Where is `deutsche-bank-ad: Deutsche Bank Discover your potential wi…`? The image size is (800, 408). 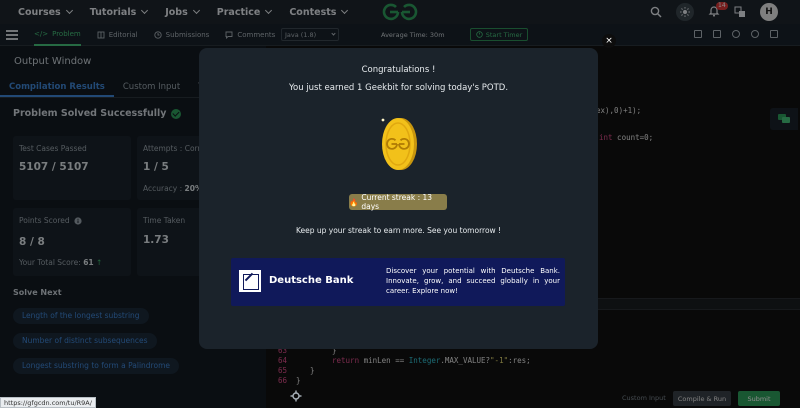 deutsche-bank-ad: Deutsche Bank Discover your potential wi… is located at coordinates (398, 282).